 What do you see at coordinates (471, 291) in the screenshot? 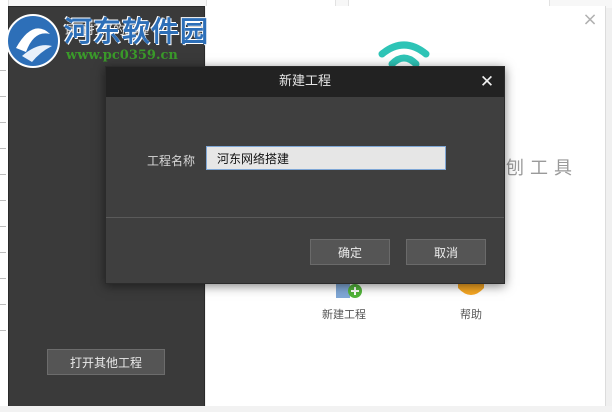
I see `help-icon` at bounding box center [471, 291].